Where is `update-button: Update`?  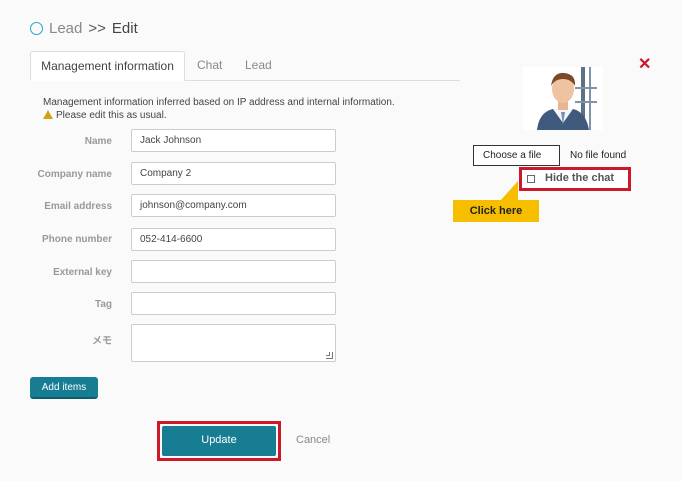
update-button: Update is located at coordinates (219, 441).